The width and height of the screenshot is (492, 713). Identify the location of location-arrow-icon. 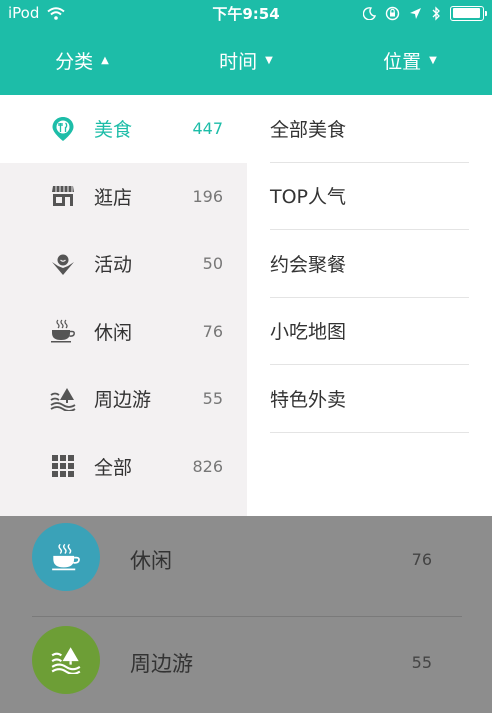
(415, 13).